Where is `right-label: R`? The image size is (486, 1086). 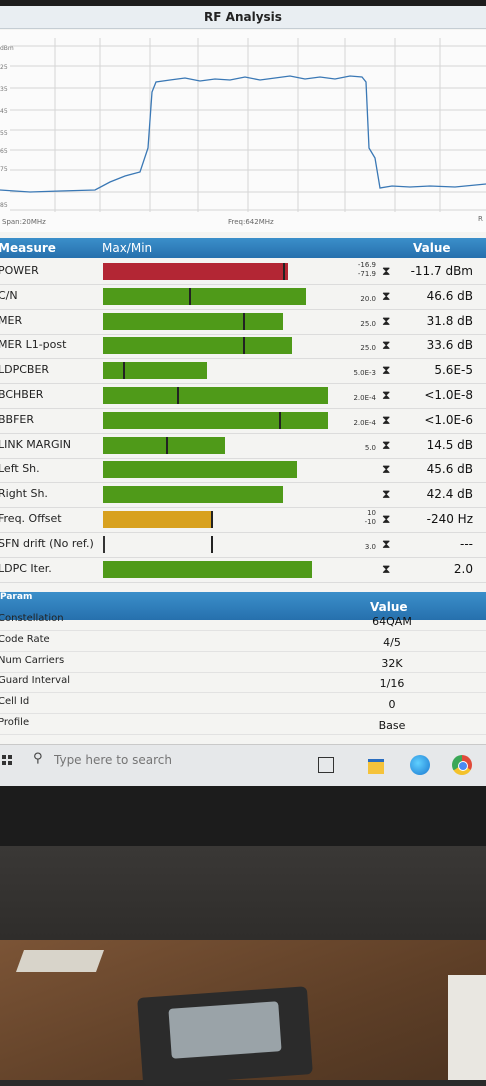
right-label: R is located at coordinates (480, 219).